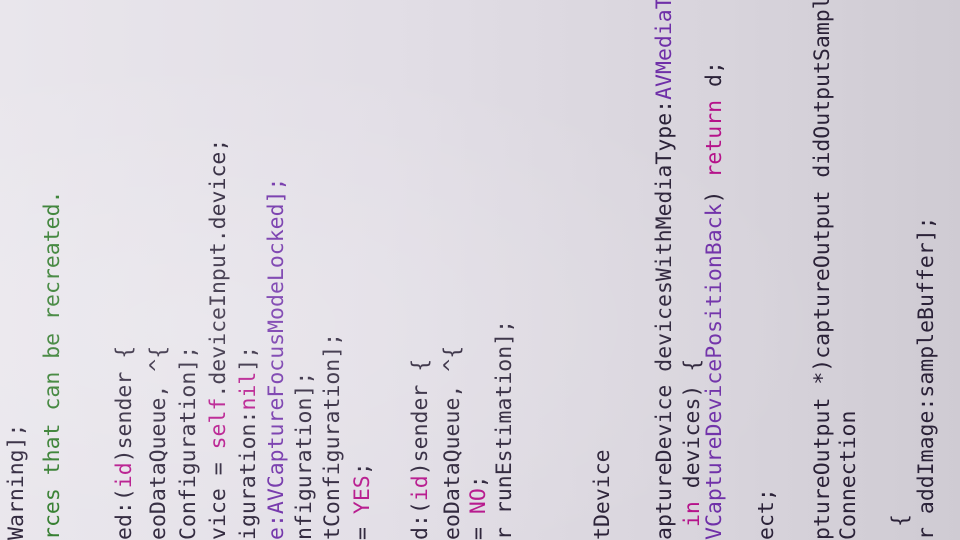 Image resolution: width=960 pixels, height=540 pixels. What do you see at coordinates (362, 495) in the screenshot?
I see `code-token: YES` at bounding box center [362, 495].